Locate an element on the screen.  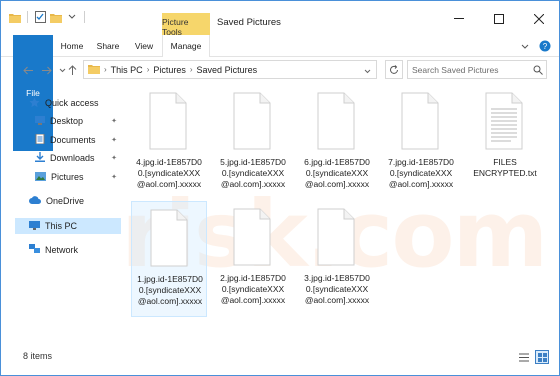
desktop-icon is located at coordinates (40, 121).